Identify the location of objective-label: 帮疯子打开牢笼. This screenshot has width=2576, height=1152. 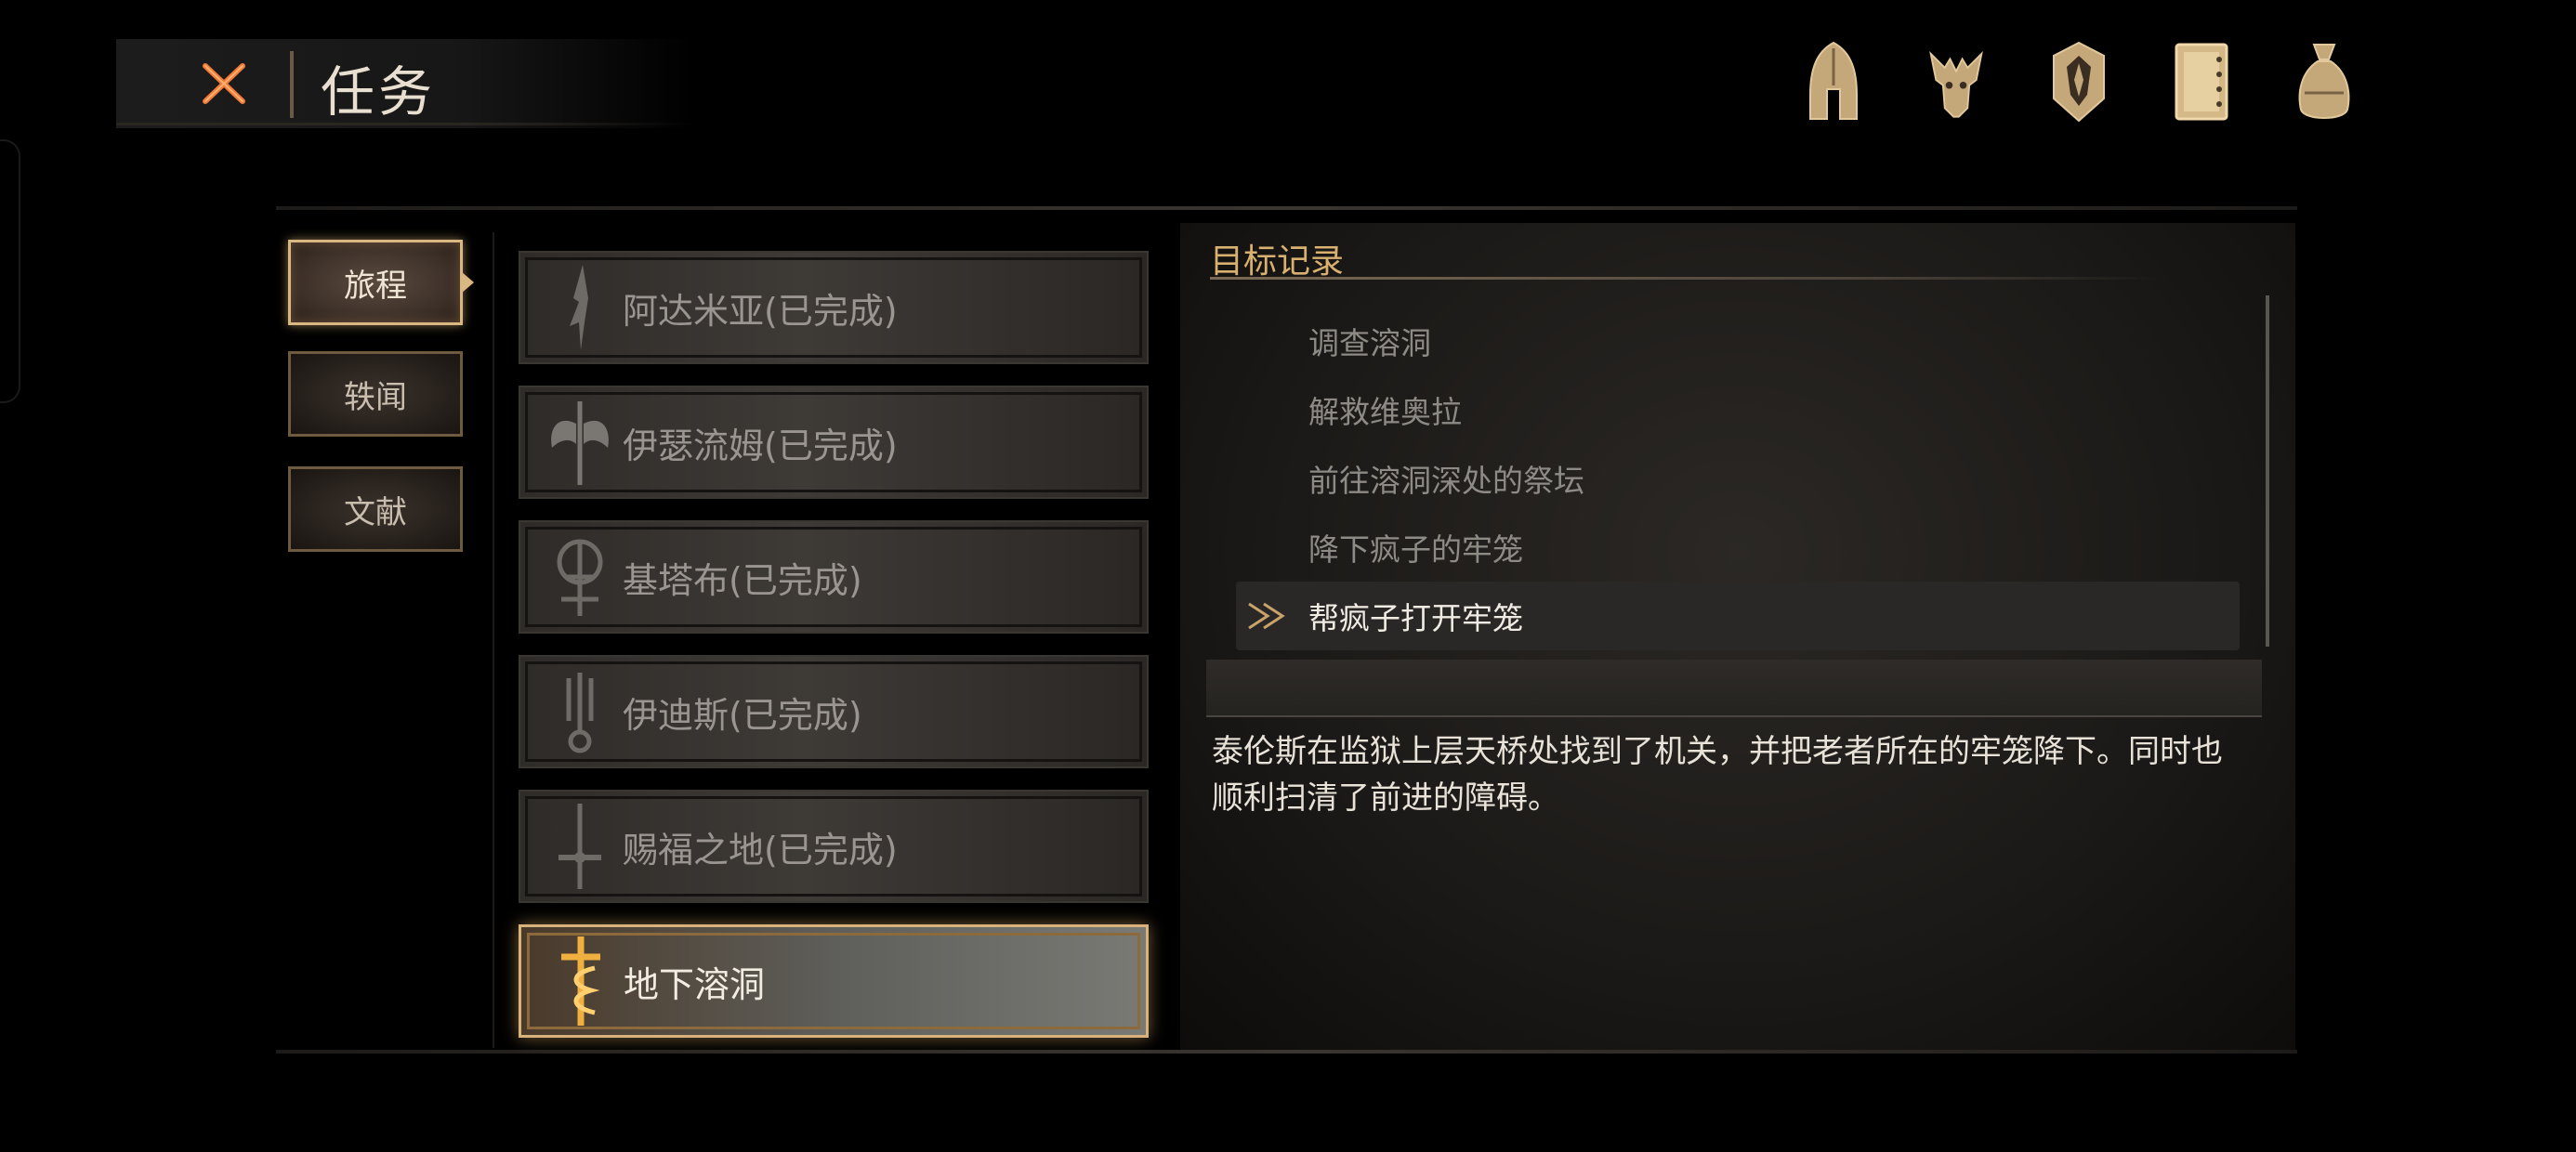
(1415, 618).